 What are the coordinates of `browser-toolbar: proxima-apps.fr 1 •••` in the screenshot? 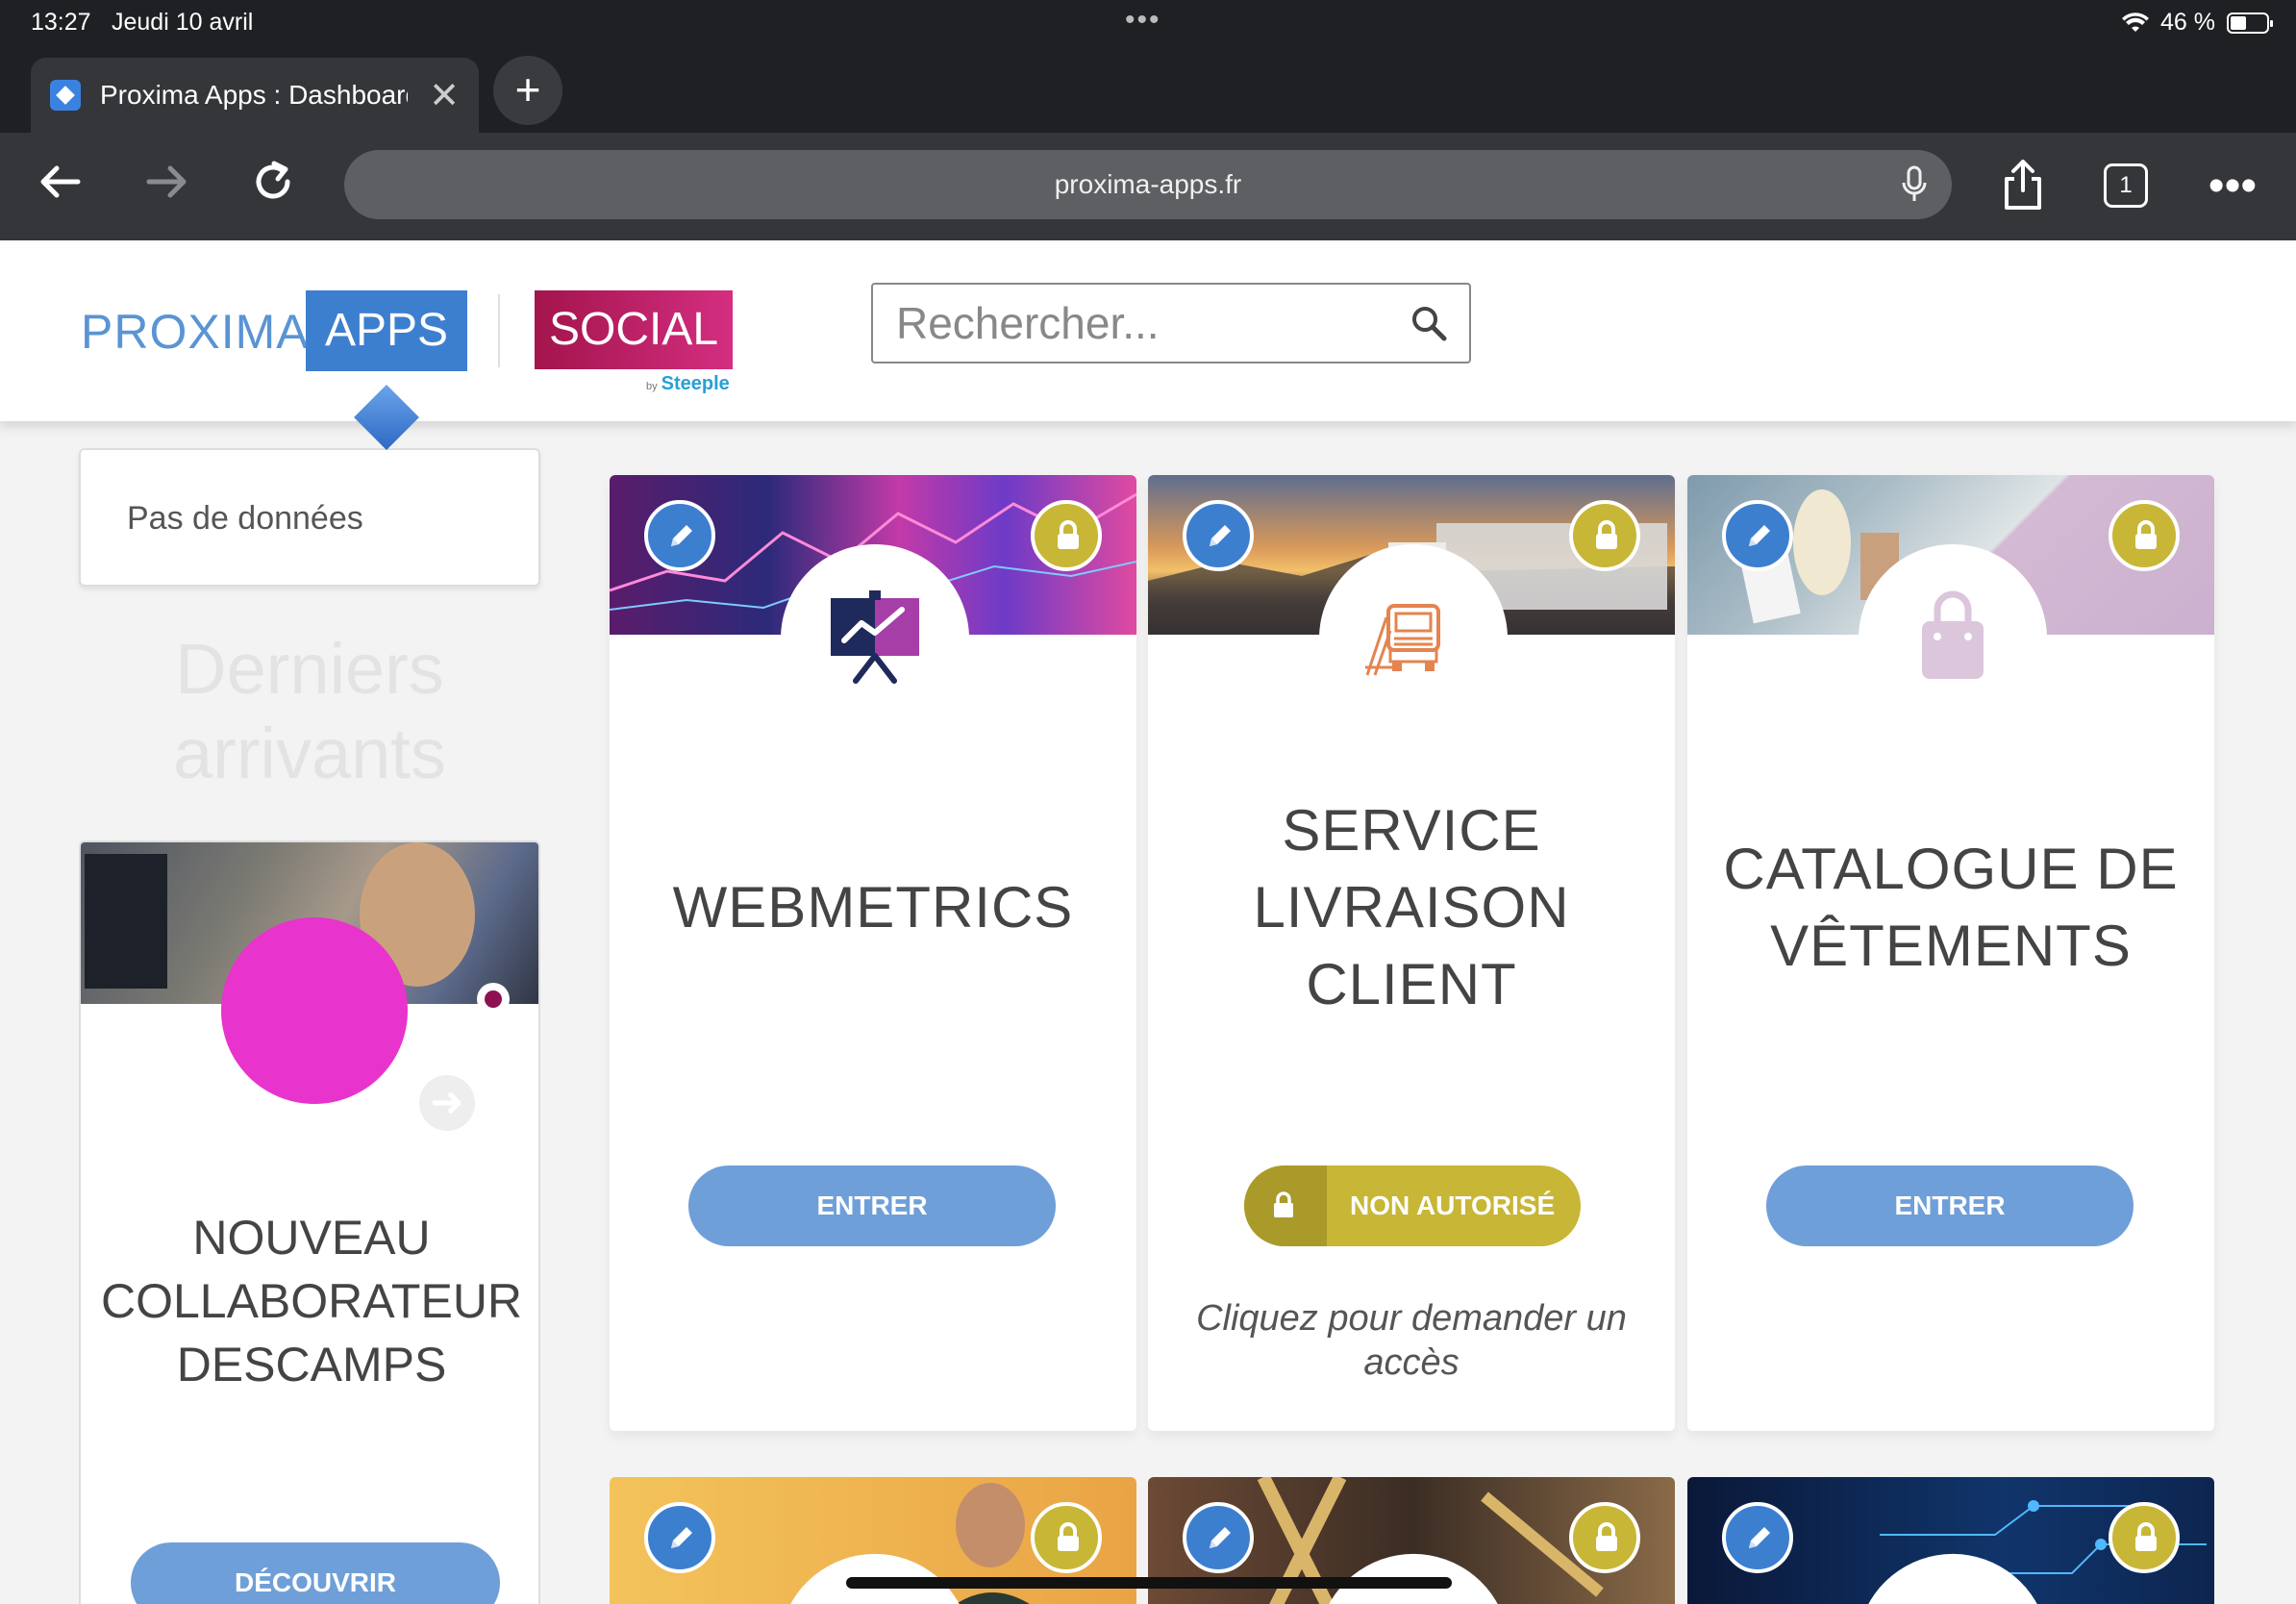 It's located at (1148, 186).